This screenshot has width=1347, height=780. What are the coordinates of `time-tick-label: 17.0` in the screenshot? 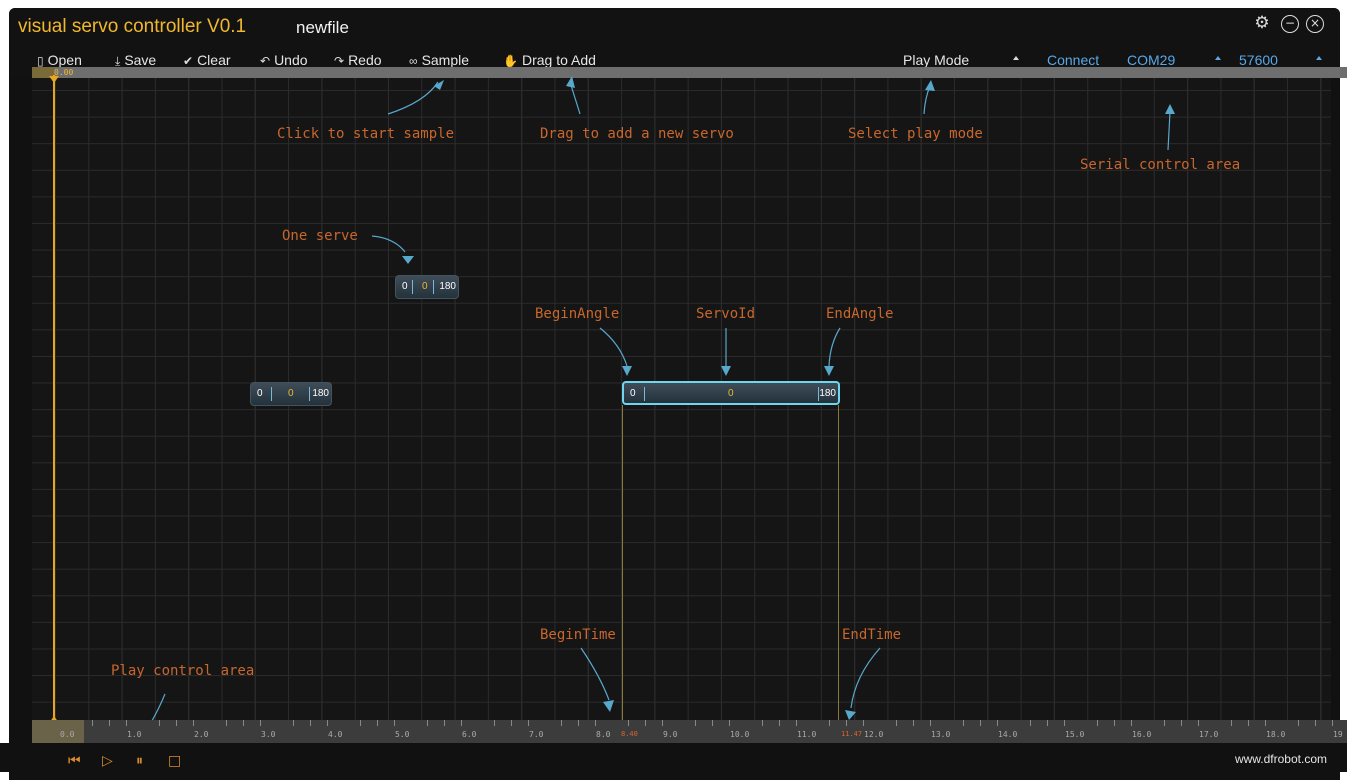 It's located at (1209, 734).